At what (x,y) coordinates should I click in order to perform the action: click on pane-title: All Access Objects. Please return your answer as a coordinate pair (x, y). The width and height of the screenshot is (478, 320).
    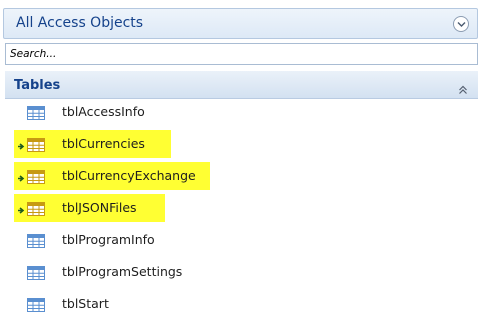
    Looking at the image, I should click on (80, 23).